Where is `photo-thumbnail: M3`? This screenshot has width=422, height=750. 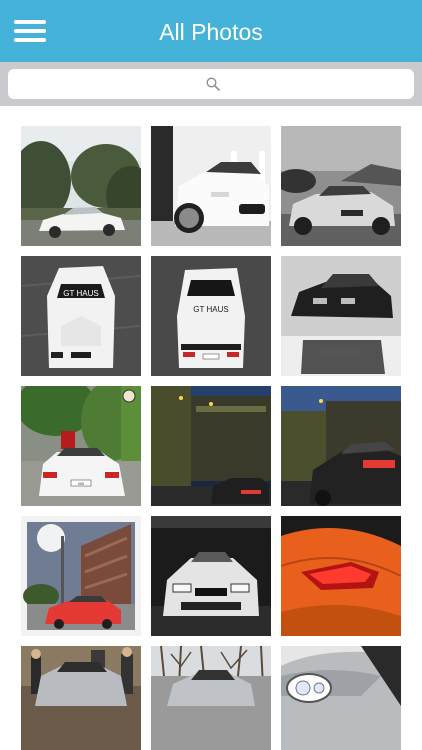
photo-thumbnail: M3 is located at coordinates (81, 446).